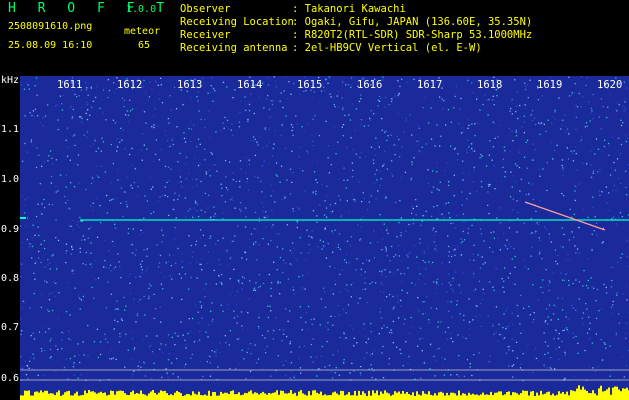 The width and height of the screenshot is (629, 400). Describe the element at coordinates (10, 278) in the screenshot. I see `y-tick-label: 0.8` at that location.